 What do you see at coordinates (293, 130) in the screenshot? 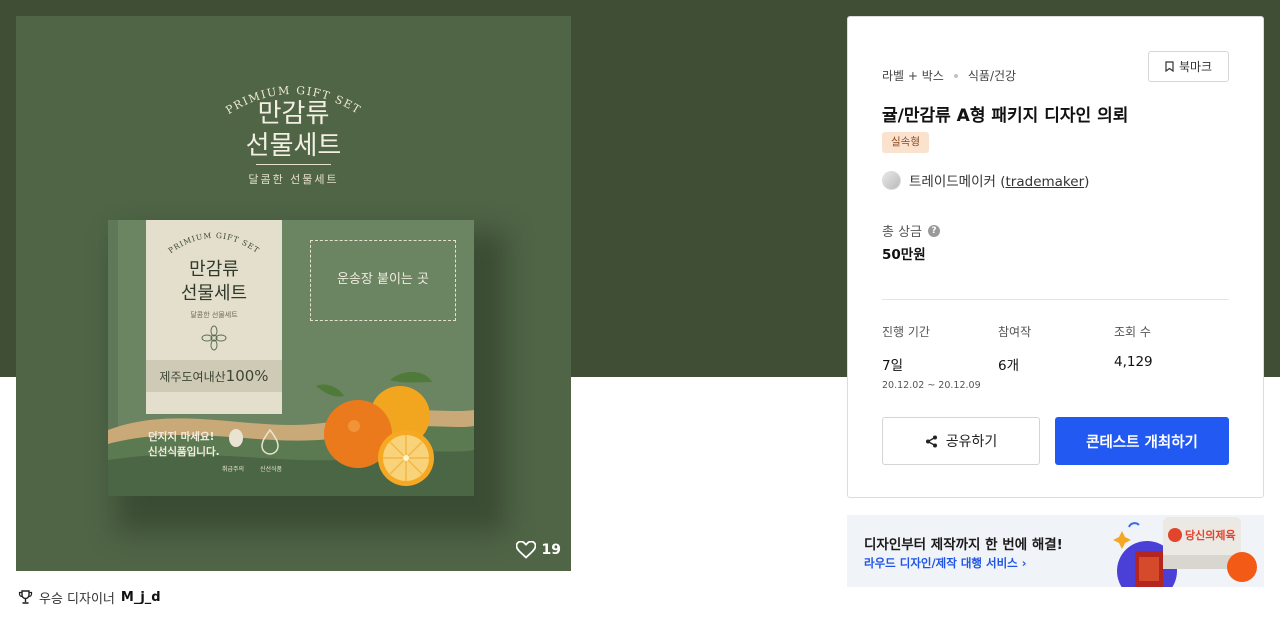
I see `artwork-title: 만감류 선물세트` at bounding box center [293, 130].